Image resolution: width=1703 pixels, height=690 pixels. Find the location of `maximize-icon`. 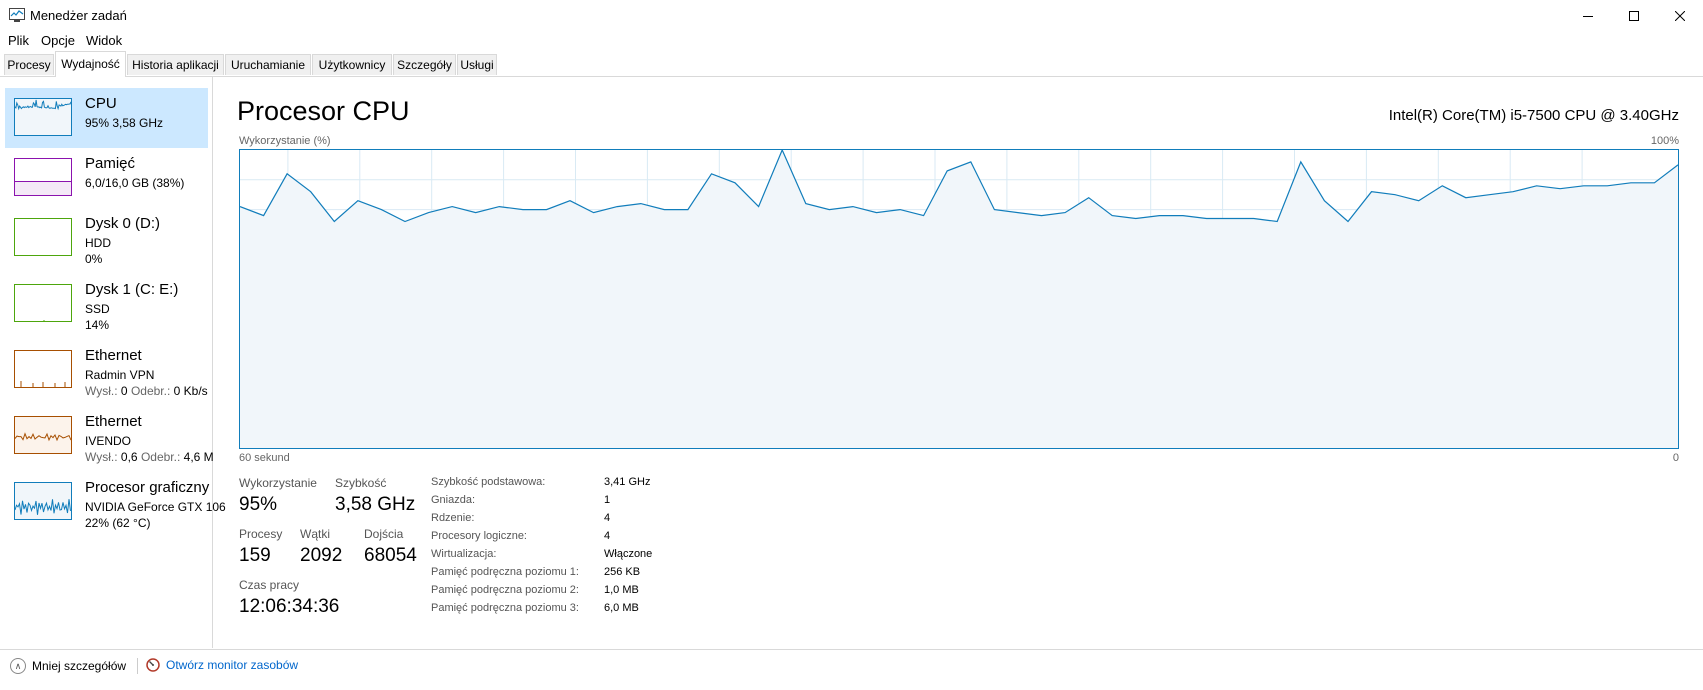

maximize-icon is located at coordinates (1634, 15).